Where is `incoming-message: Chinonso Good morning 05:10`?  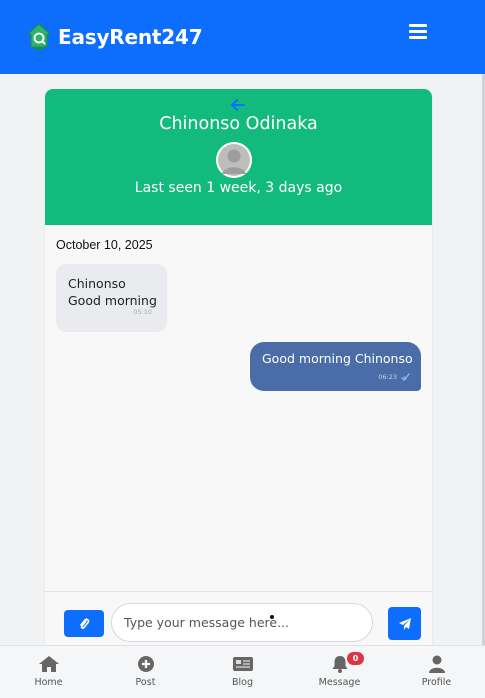 incoming-message: Chinonso Good morning 05:10 is located at coordinates (111, 298).